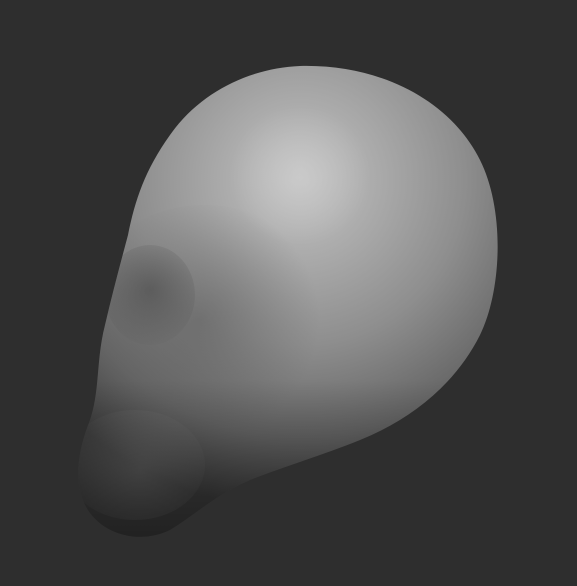 The height and width of the screenshot is (586, 577). What do you see at coordinates (300, 178) in the screenshot?
I see `specular-highlight` at bounding box center [300, 178].